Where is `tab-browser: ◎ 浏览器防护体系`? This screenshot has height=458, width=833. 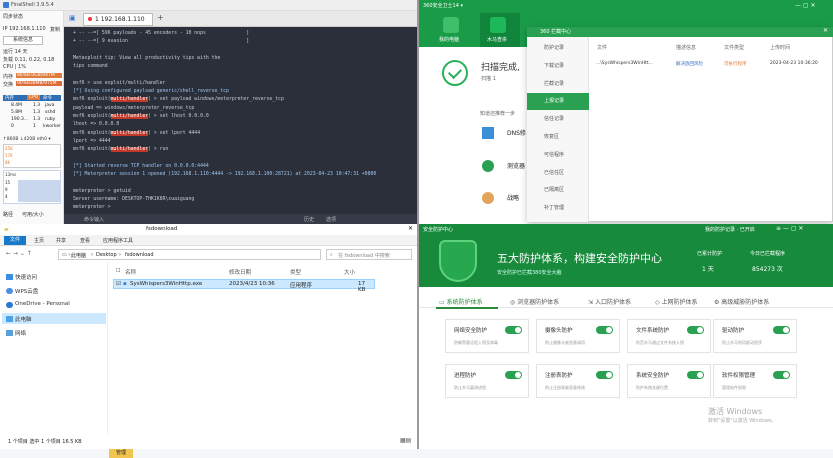
tab-browser: ◎ 浏览器防护体系 is located at coordinates (534, 301).